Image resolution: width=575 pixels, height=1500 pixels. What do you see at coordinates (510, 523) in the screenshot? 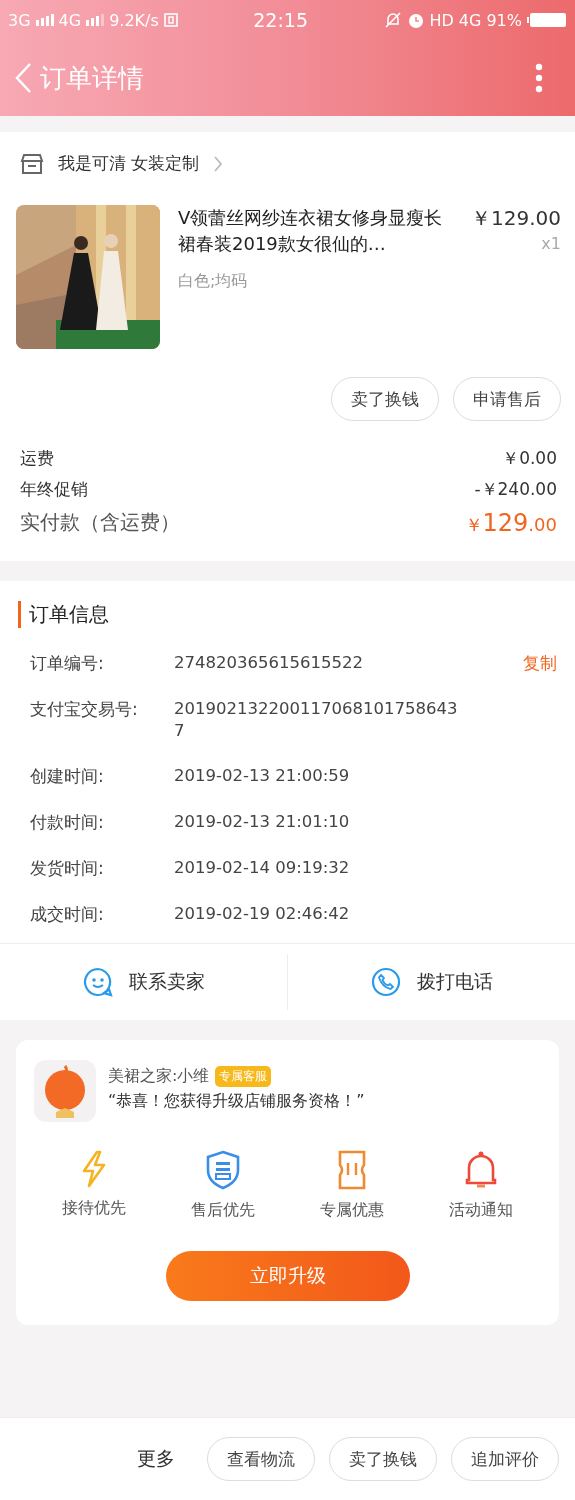
I see `total-amount: ￥129.00` at bounding box center [510, 523].